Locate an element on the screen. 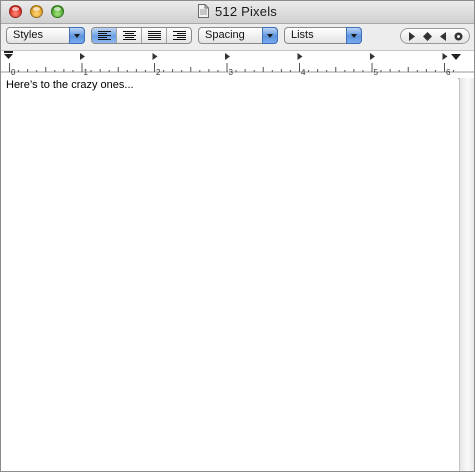  right-margin-marker is located at coordinates (456, 57).